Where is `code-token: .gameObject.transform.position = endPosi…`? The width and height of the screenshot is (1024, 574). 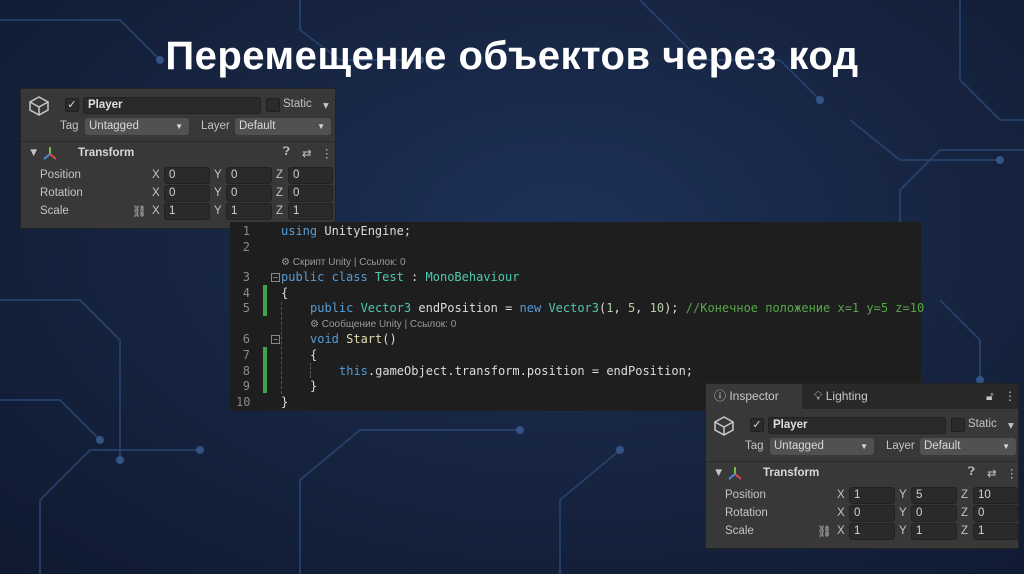
code-token: .gameObject.transform.position = endPosi… is located at coordinates (530, 371).